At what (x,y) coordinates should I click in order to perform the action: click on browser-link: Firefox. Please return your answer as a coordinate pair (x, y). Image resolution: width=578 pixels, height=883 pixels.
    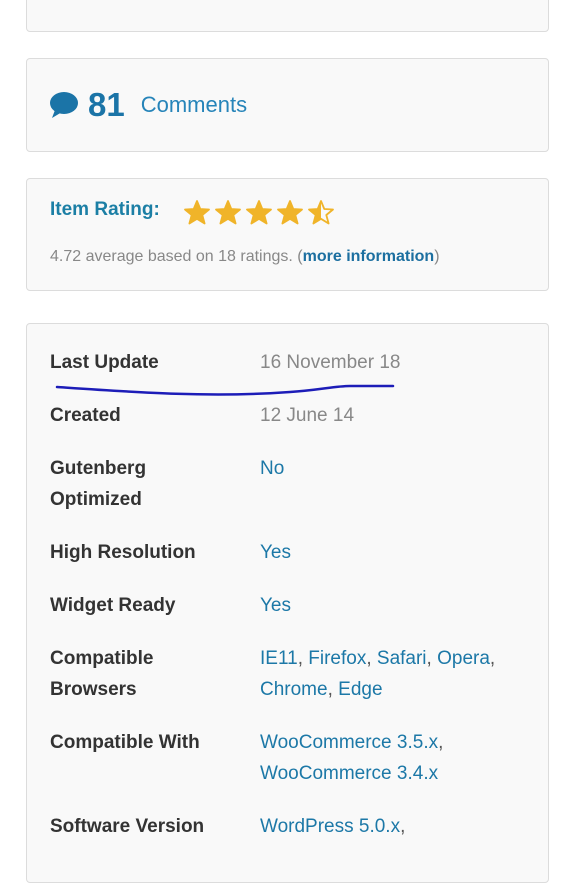
    Looking at the image, I should click on (337, 658).